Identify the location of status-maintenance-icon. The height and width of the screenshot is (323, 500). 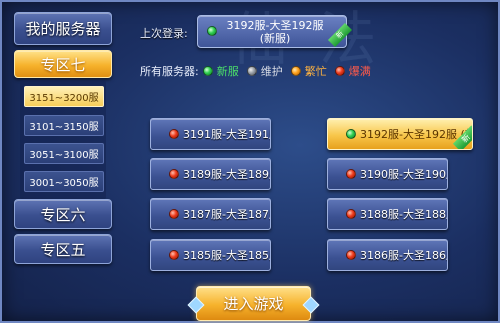
(251, 71).